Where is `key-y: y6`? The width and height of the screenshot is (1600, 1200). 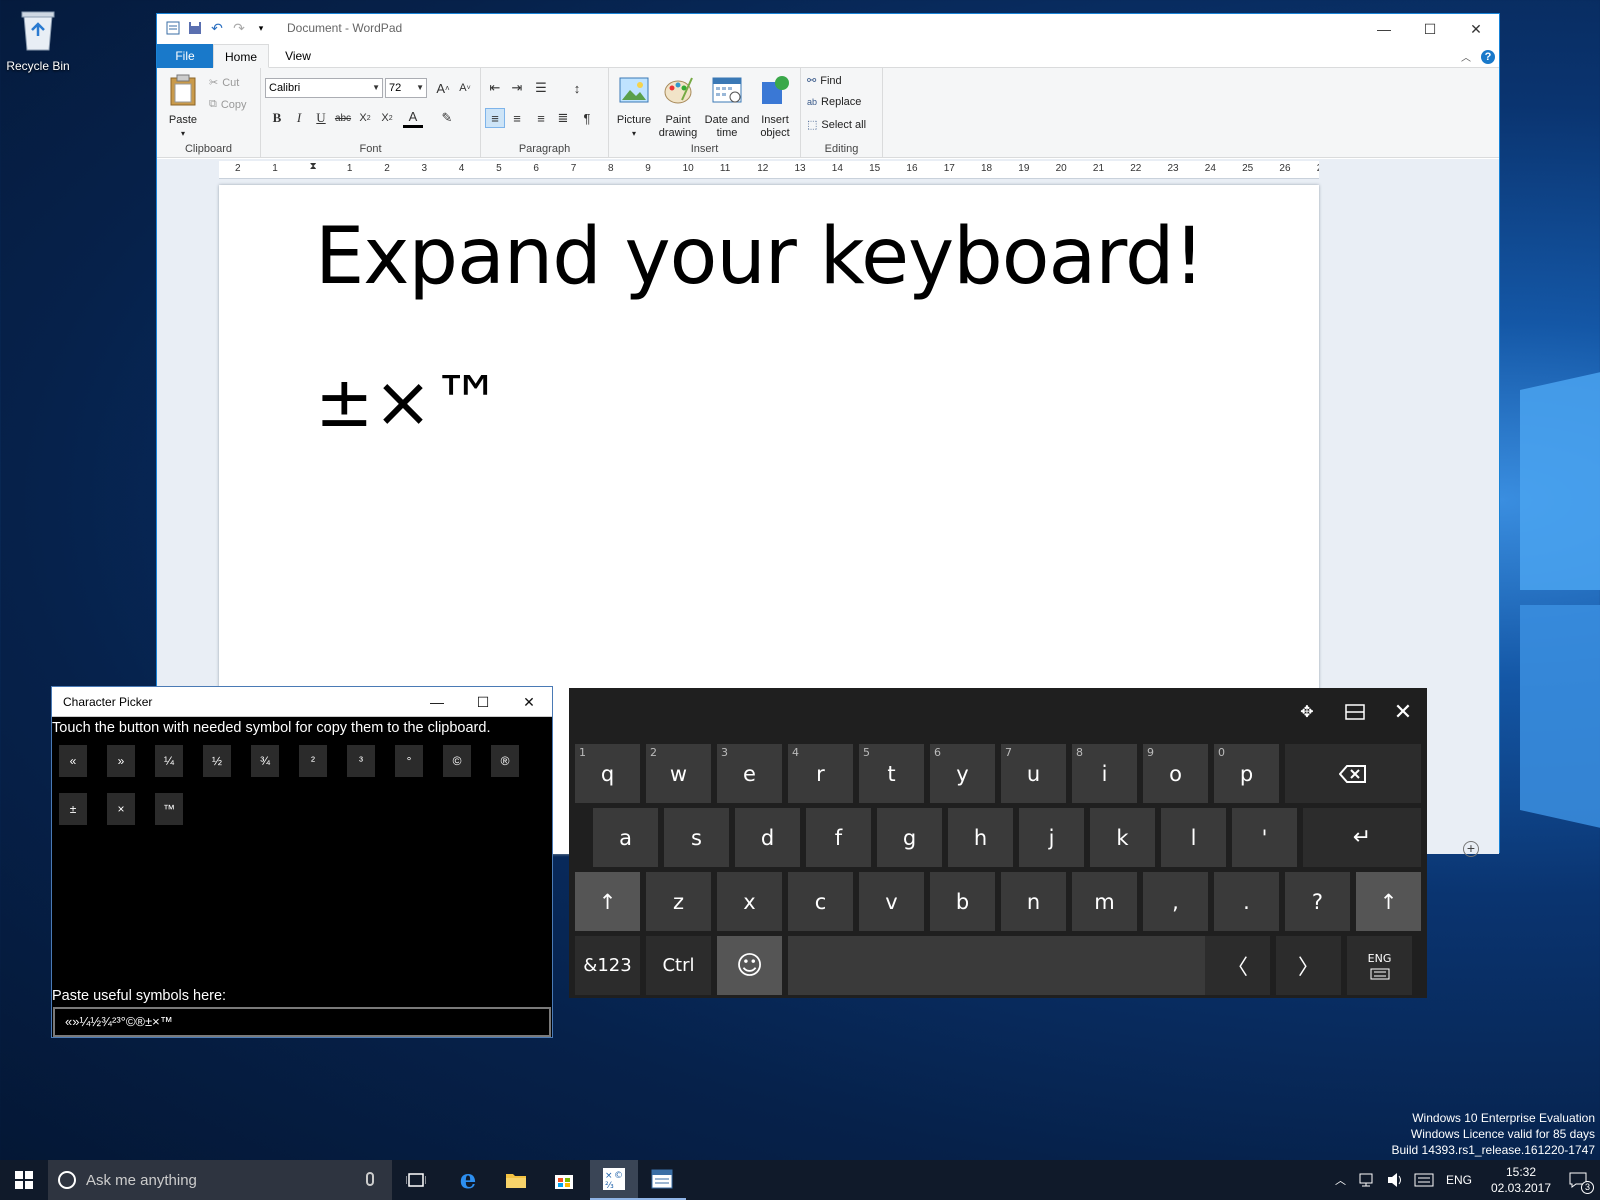 key-y: y6 is located at coordinates (962, 773).